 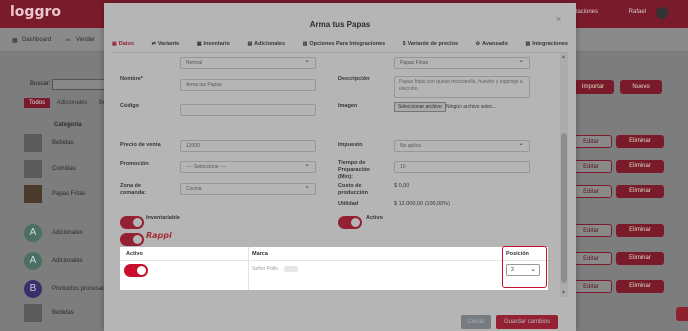 I want to click on marca-activo-toggle, so click(x=136, y=270).